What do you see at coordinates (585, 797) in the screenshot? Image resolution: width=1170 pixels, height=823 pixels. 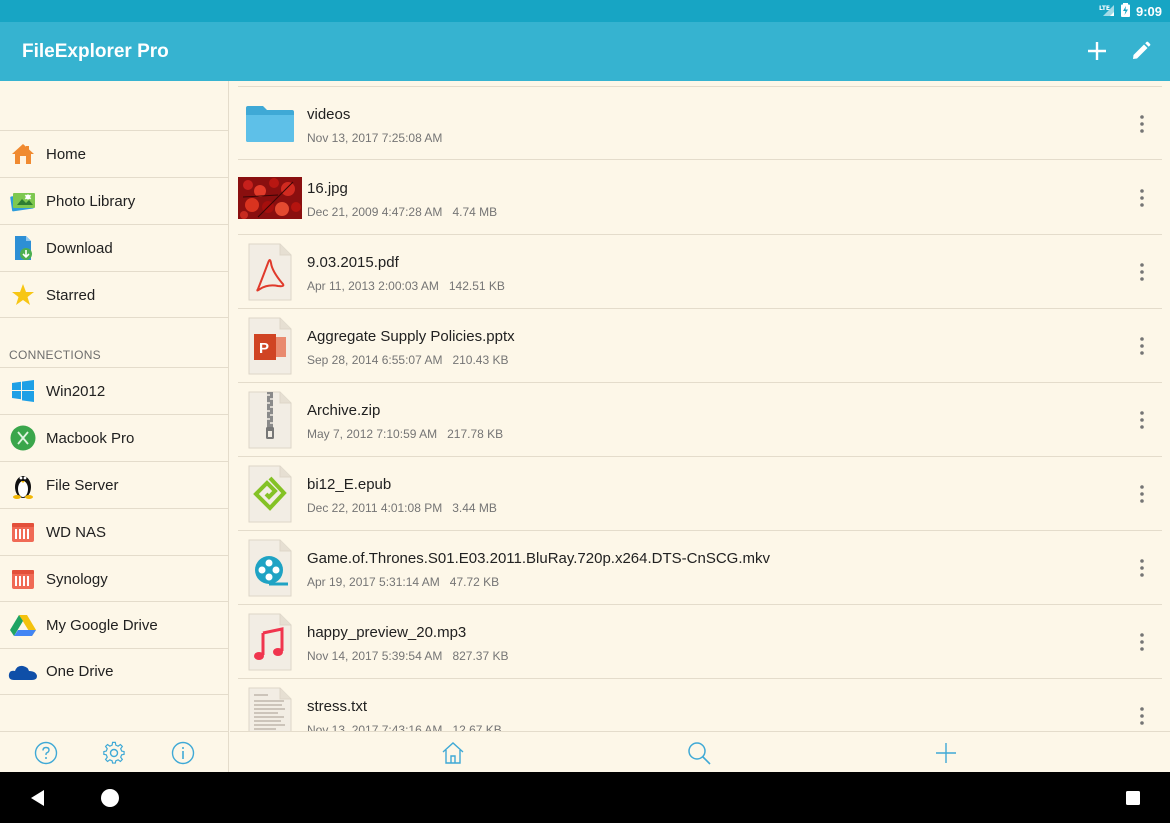 I see `navigation-bar` at bounding box center [585, 797].